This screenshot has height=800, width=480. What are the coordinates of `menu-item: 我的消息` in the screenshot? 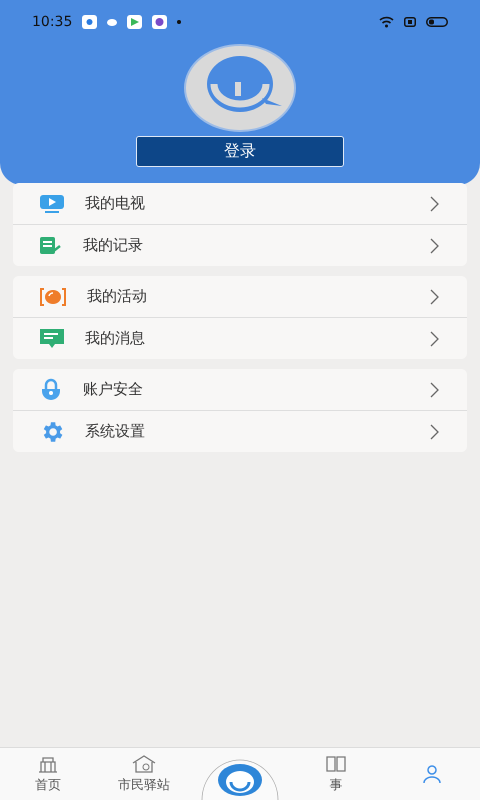 It's located at (240, 338).